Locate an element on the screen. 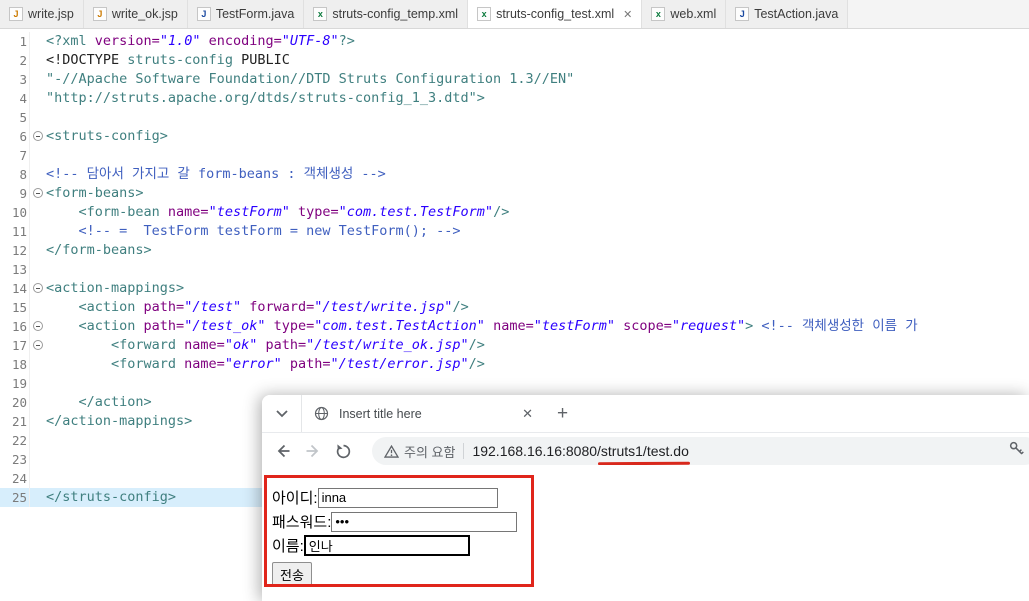  code-text: <!DOCTYPE struts-config PUBLIC is located at coordinates (168, 60).